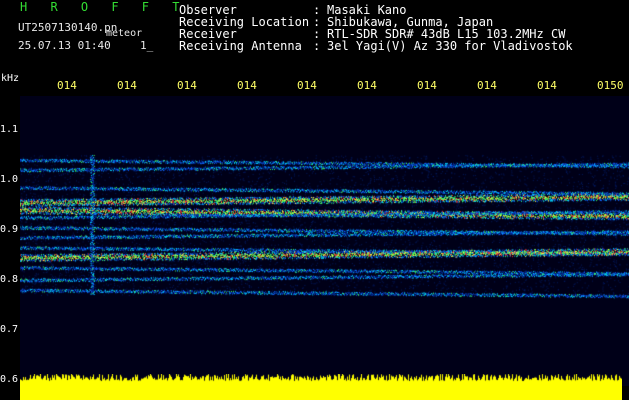 Image resolution: width=629 pixels, height=400 pixels. I want to click on file-name: UT2507130140.pn, so click(68, 27).